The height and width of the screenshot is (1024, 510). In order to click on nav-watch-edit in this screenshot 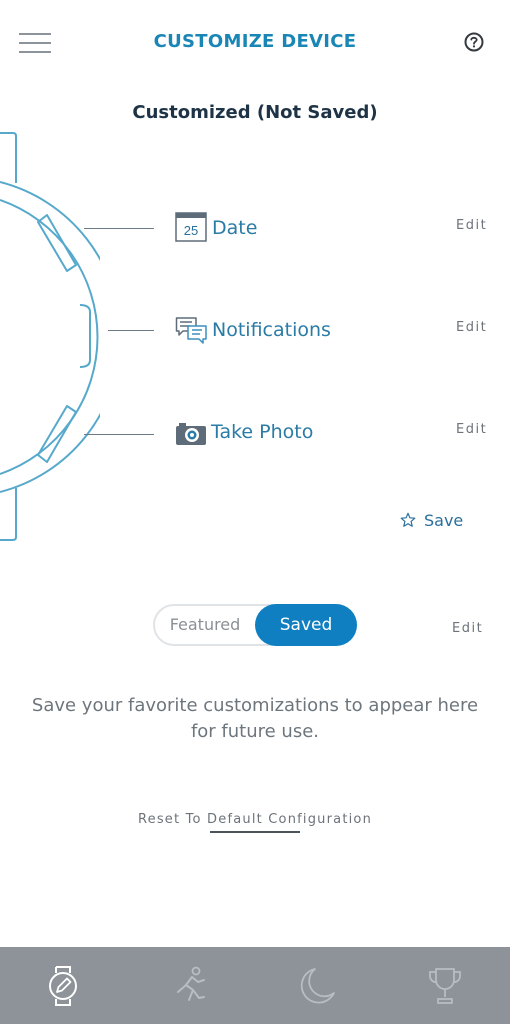, I will do `click(63, 985)`.